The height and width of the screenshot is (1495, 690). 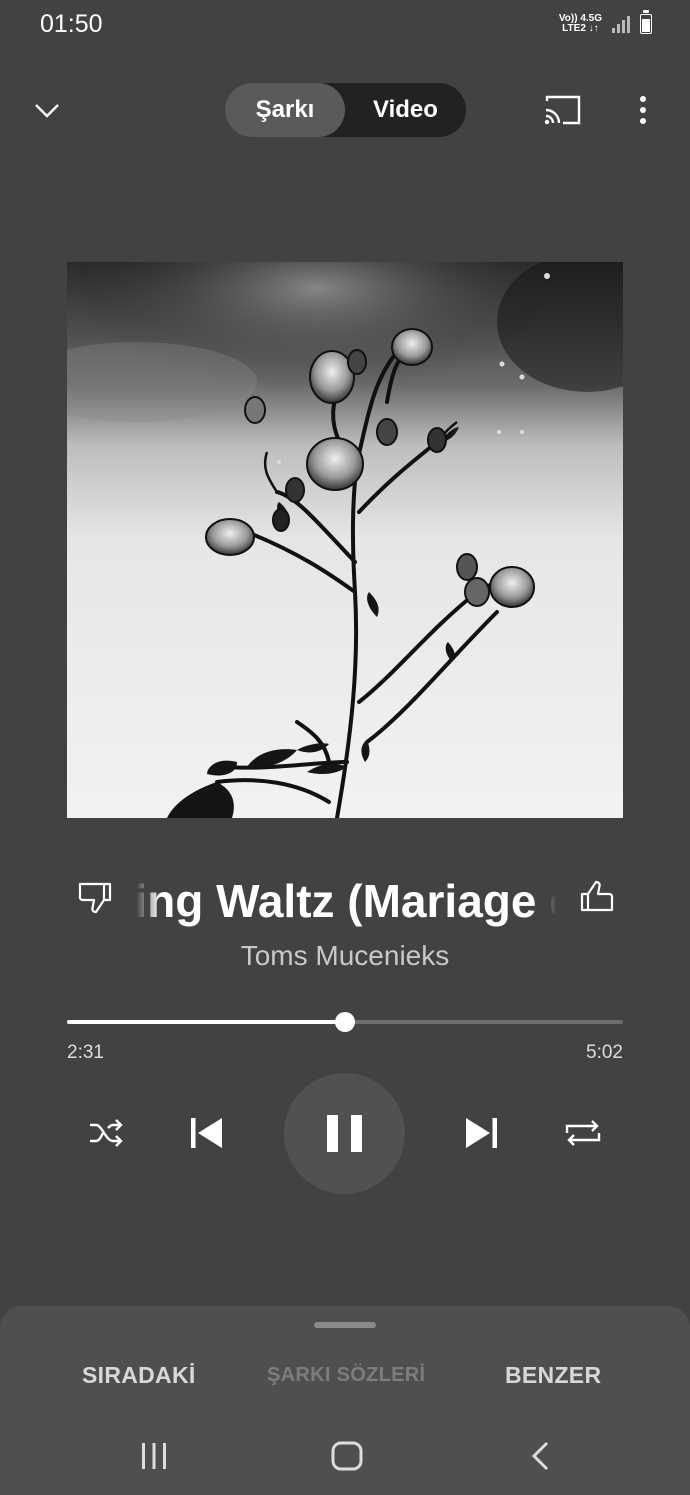 I want to click on shuffle-button, so click(x=106, y=1133).